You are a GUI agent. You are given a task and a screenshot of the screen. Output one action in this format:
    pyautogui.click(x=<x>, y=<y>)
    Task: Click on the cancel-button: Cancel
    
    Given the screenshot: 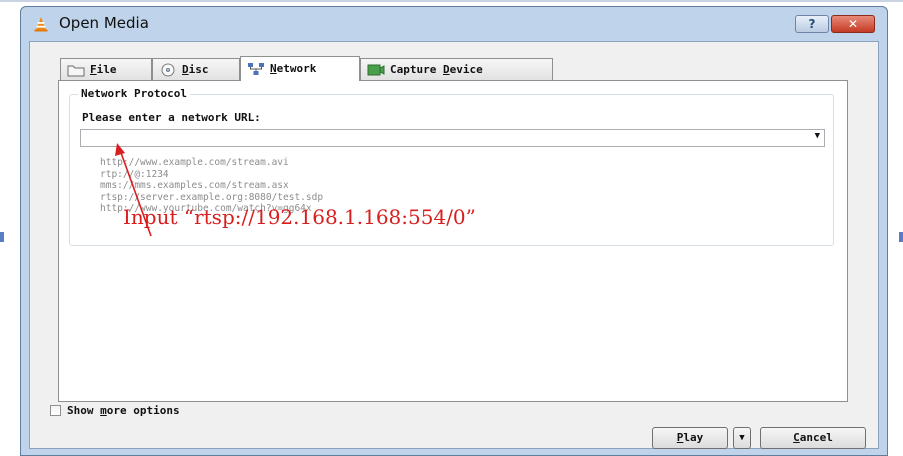 What is the action you would take?
    pyautogui.click(x=813, y=438)
    